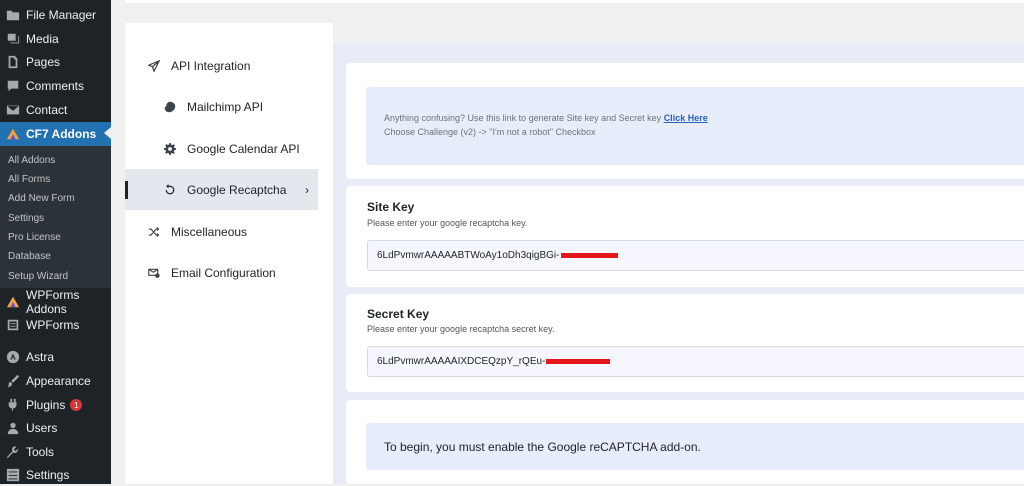 Image resolution: width=1024 pixels, height=486 pixels. What do you see at coordinates (154, 66) in the screenshot?
I see `send-icon` at bounding box center [154, 66].